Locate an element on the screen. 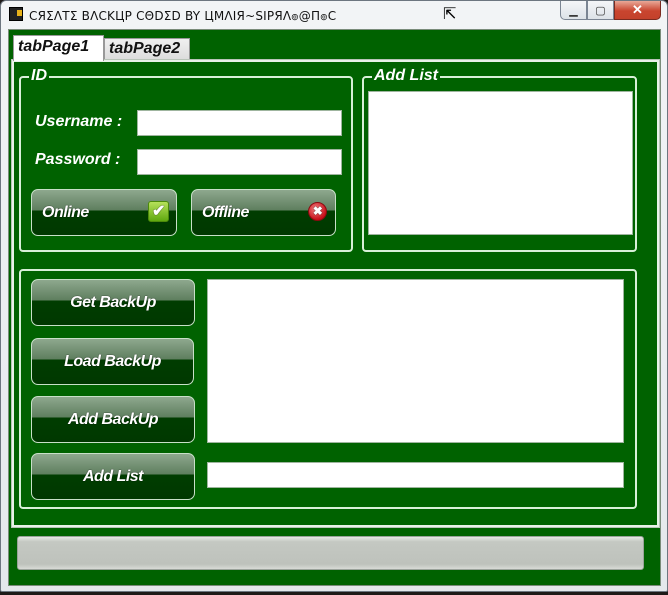  add-backup-label: Add BackUp is located at coordinates (113, 419).